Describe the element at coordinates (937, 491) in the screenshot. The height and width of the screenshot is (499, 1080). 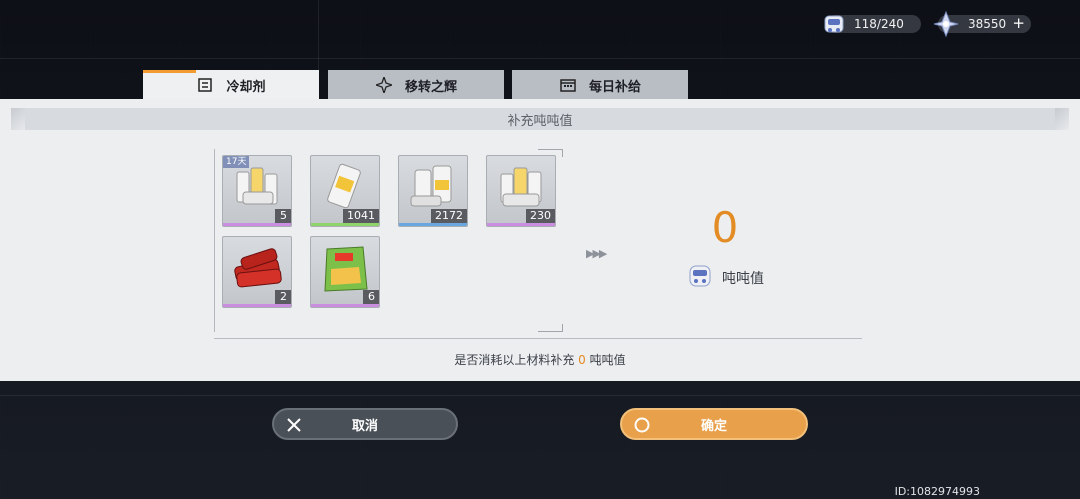
I see `user-id: ID:1082974993` at that location.